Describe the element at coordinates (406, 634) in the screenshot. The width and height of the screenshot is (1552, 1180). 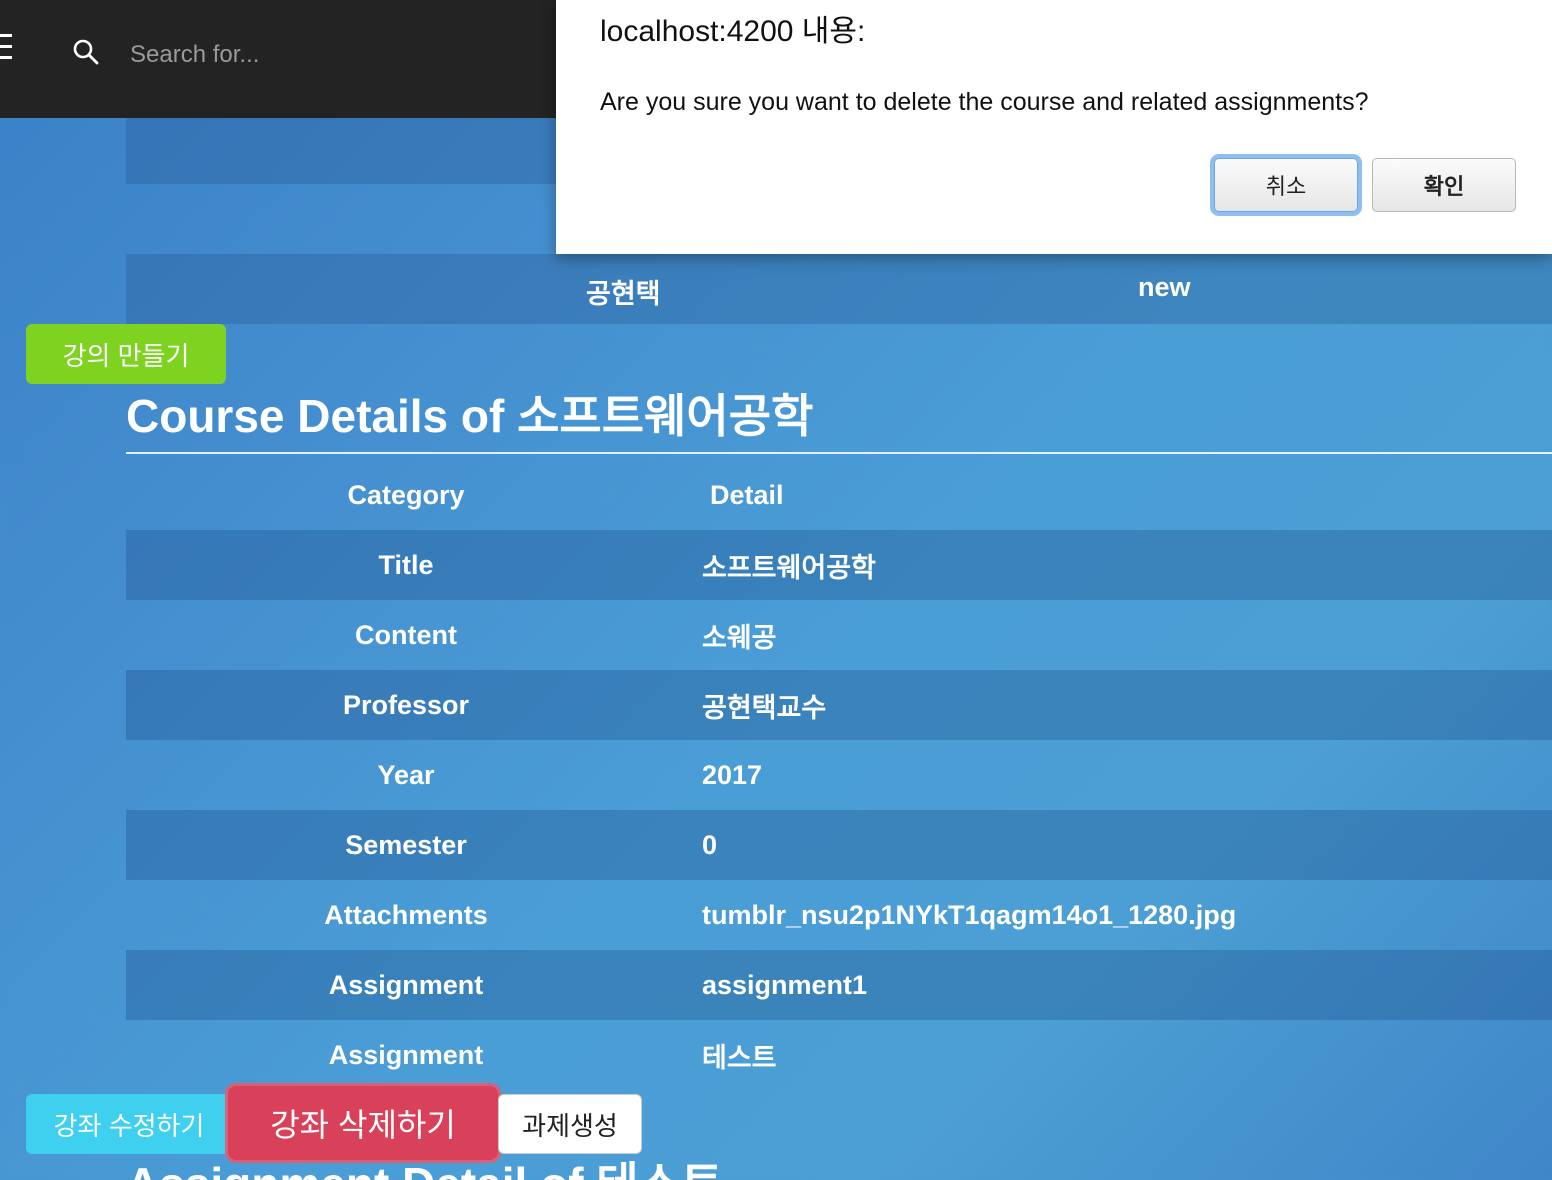
I see `category-cell: Content` at that location.